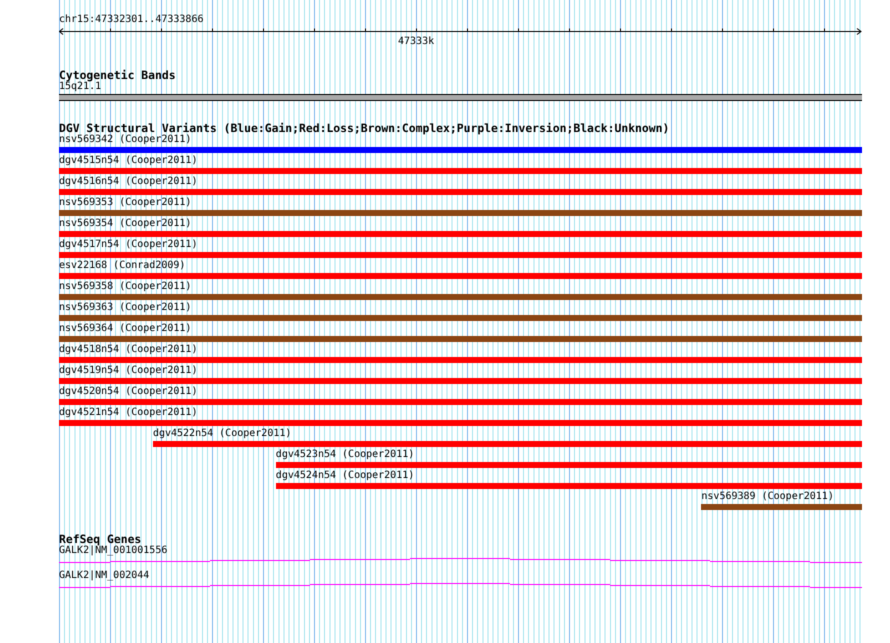  What do you see at coordinates (125, 139) in the screenshot?
I see `variant-label: nsv569342 (Cooper2011)` at bounding box center [125, 139].